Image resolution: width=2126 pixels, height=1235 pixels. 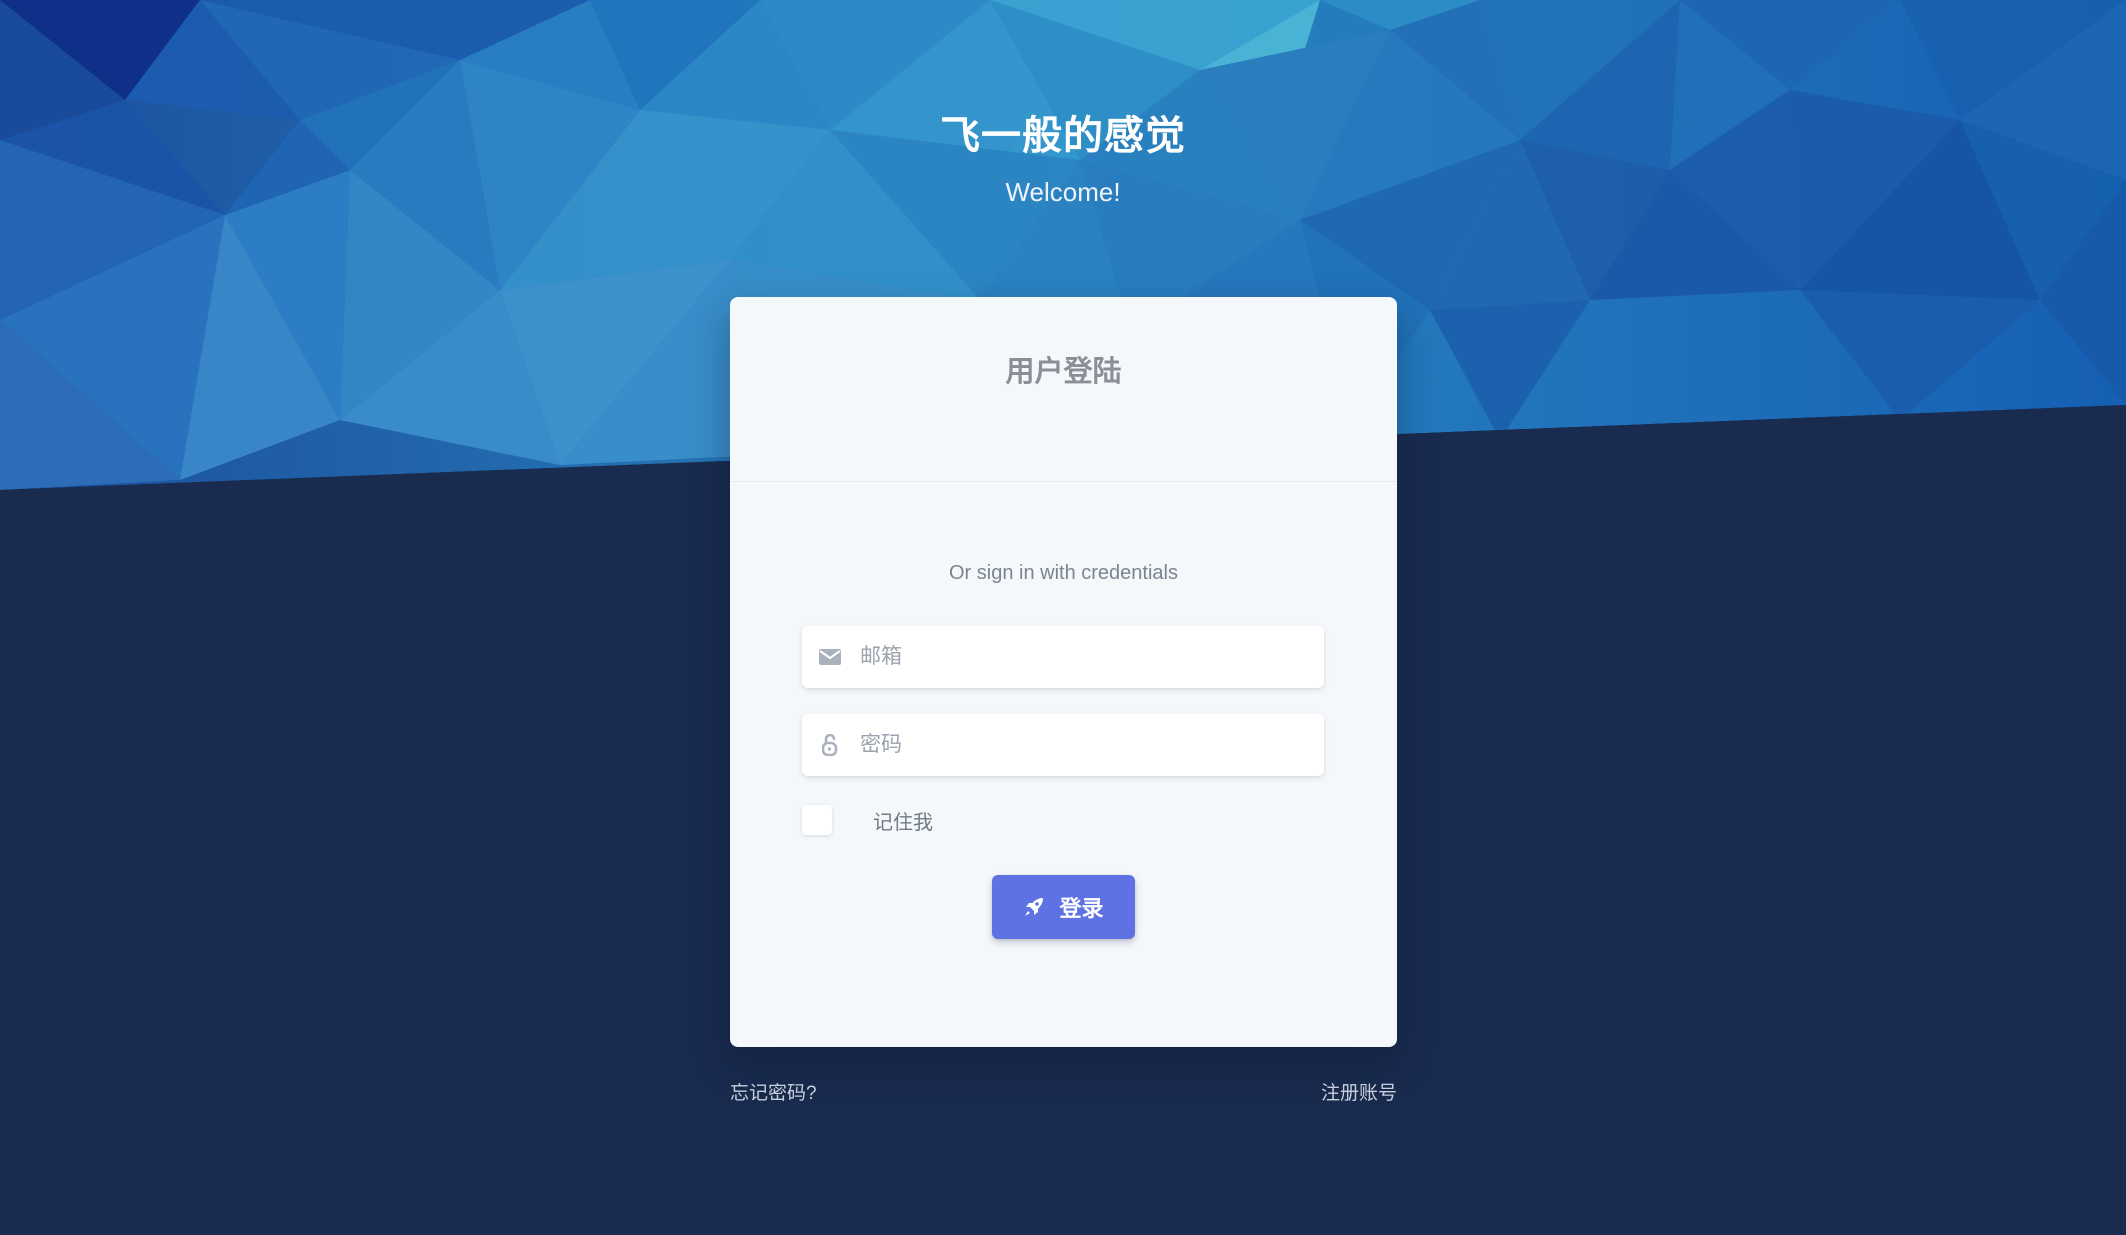 I want to click on unlock-icon, so click(x=830, y=745).